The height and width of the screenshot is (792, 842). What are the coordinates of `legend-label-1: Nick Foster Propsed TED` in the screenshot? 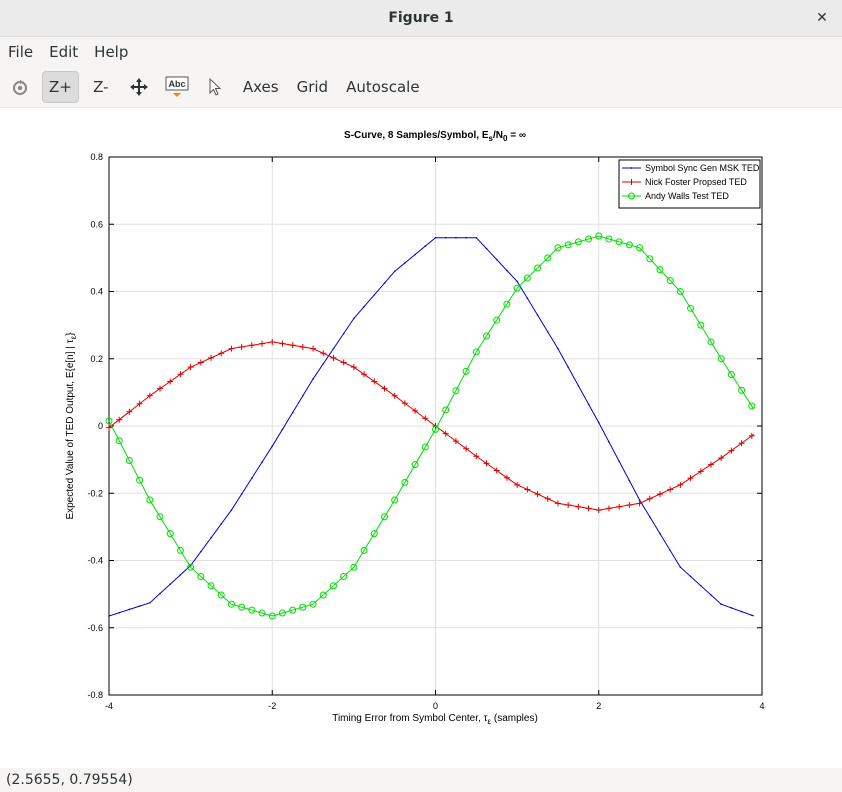 It's located at (696, 182).